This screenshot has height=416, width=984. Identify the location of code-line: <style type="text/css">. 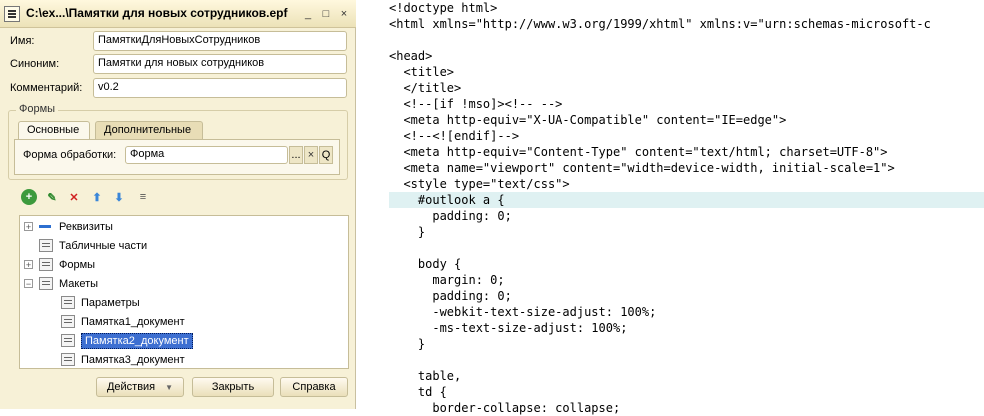
(479, 184).